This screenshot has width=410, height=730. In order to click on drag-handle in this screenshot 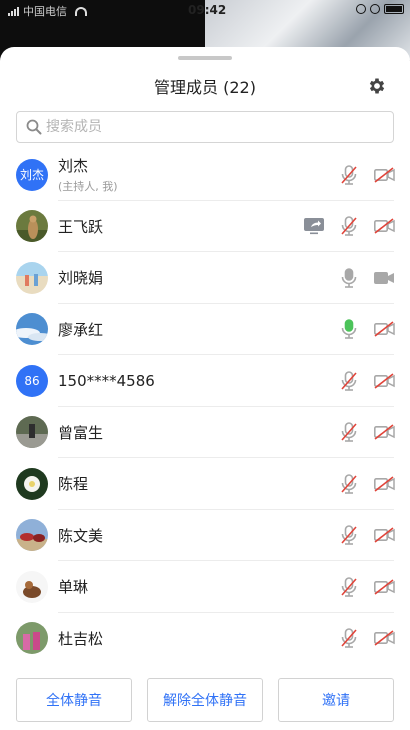, I will do `click(205, 58)`.